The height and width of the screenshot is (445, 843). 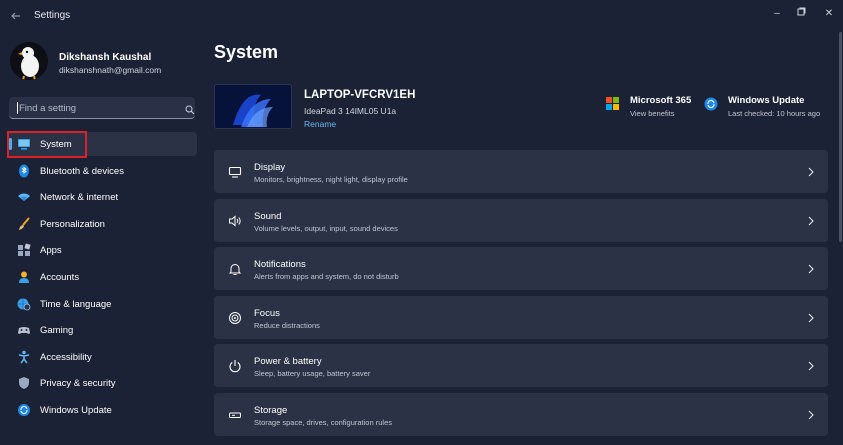 What do you see at coordinates (105, 57) in the screenshot?
I see `profile-name: Dikshansh Kaushal` at bounding box center [105, 57].